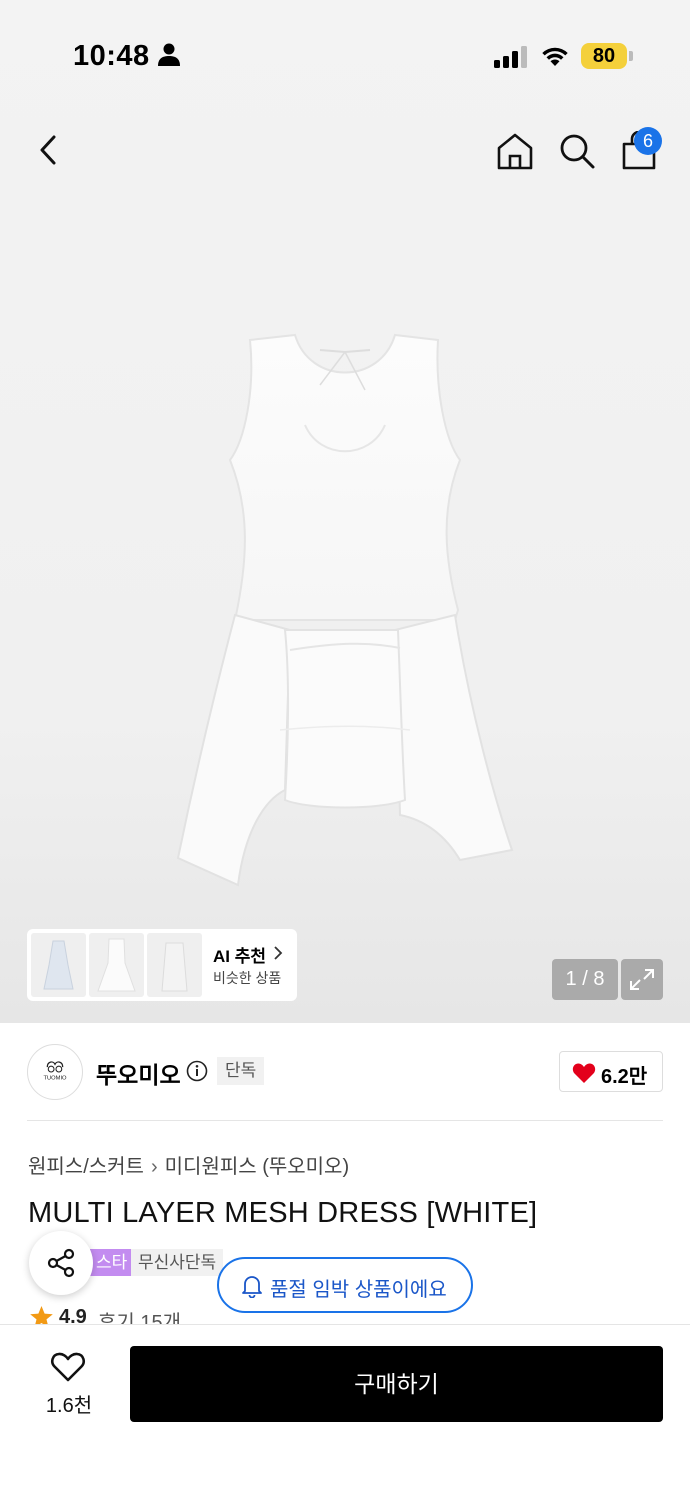  I want to click on ai-recommendation-card: AI 추천 비슷한 상품, so click(162, 965).